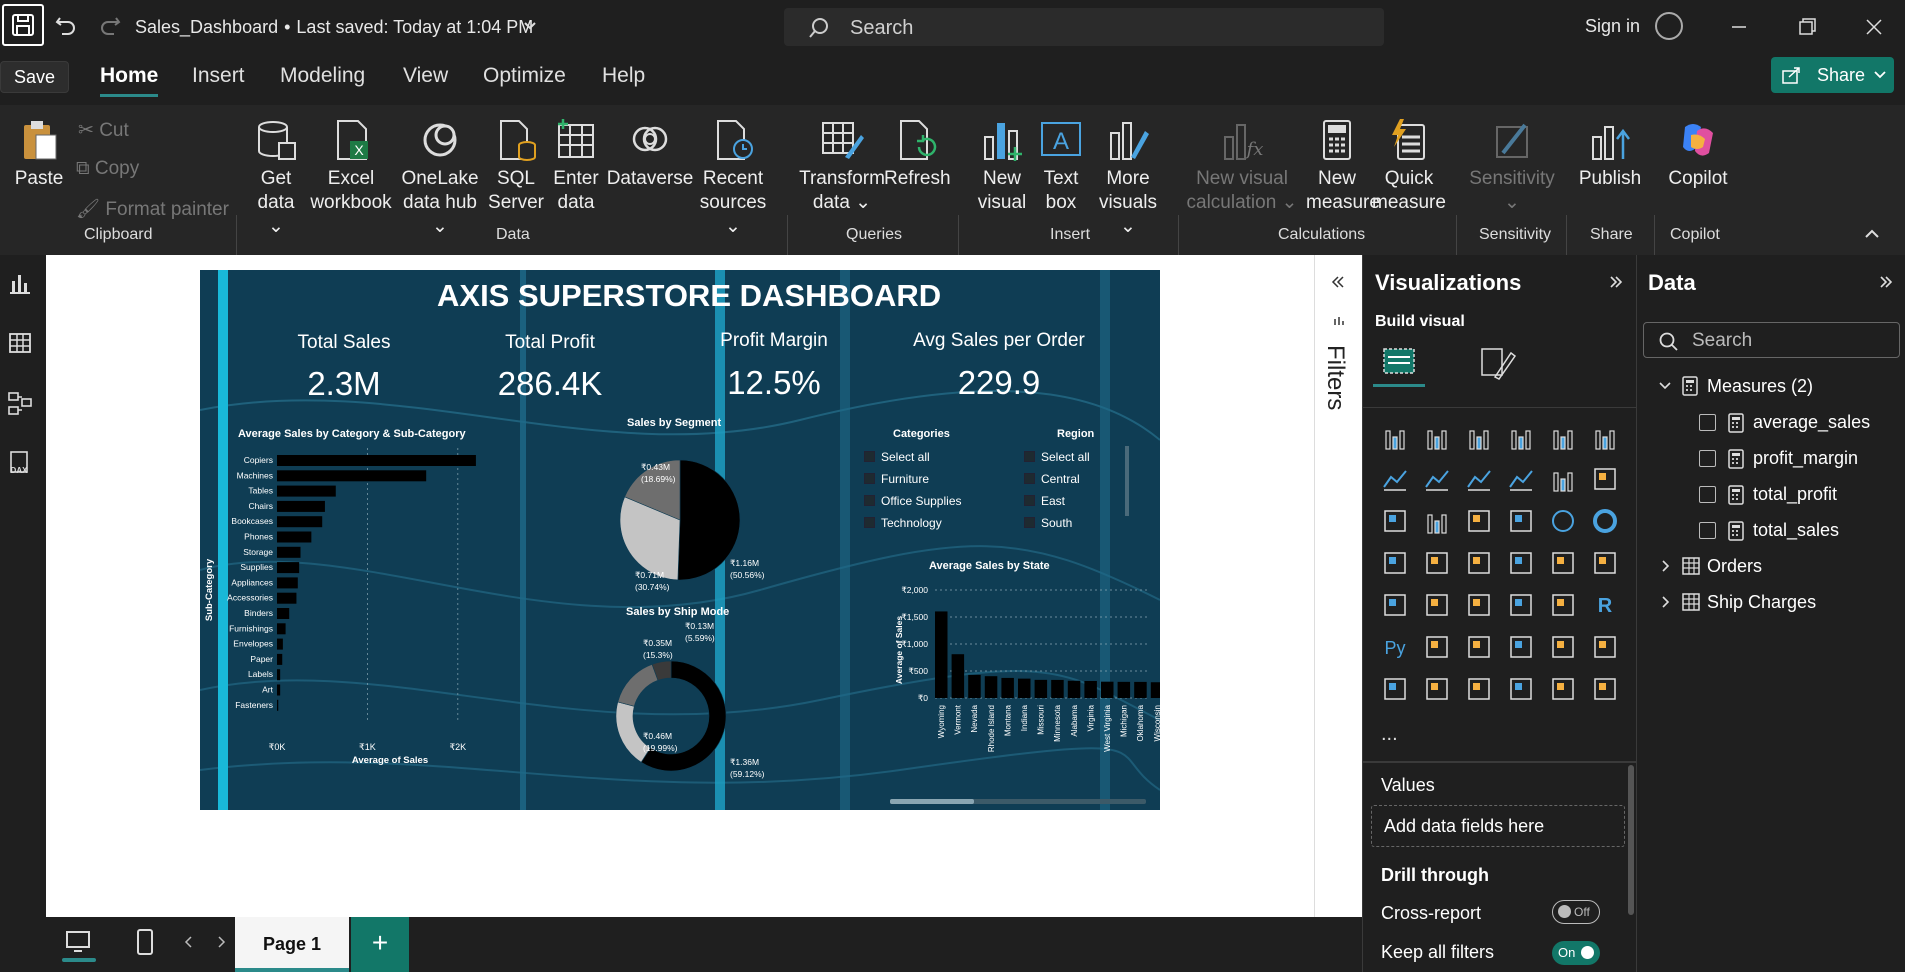 The width and height of the screenshot is (1905, 972). What do you see at coordinates (1521, 521) in the screenshot?
I see `scatter-icon` at bounding box center [1521, 521].